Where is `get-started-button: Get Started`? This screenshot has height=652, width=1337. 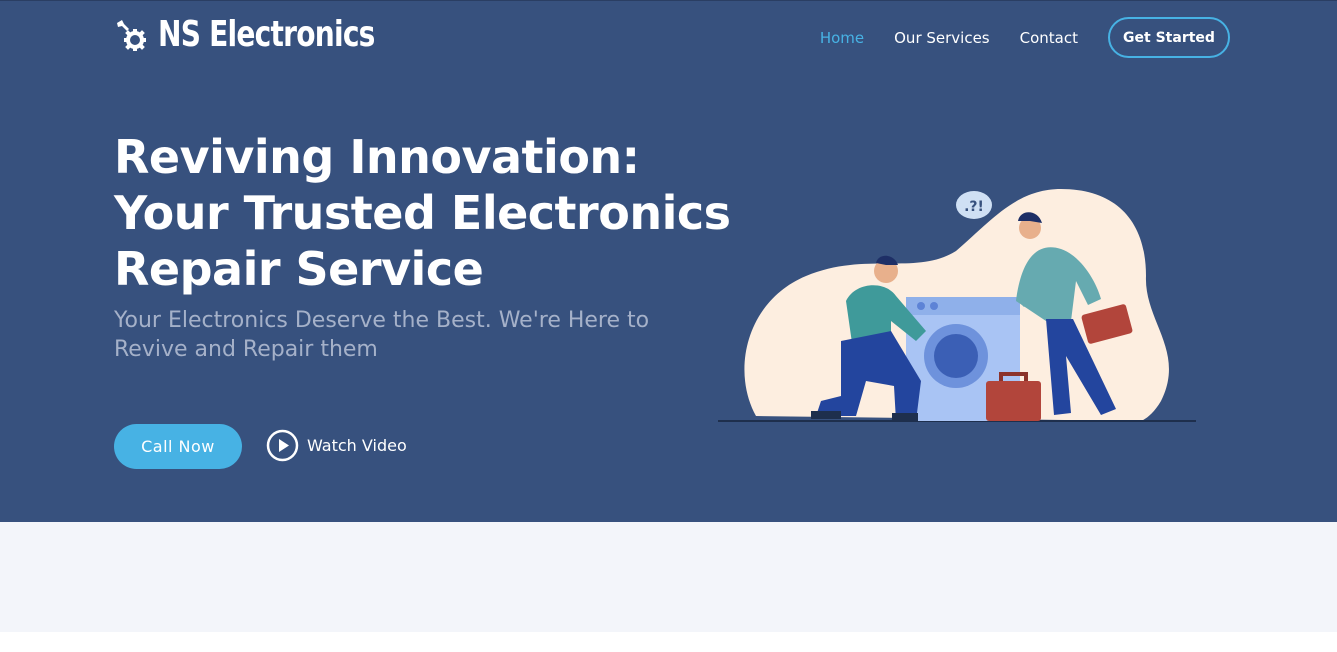 get-started-button: Get Started is located at coordinates (1169, 37).